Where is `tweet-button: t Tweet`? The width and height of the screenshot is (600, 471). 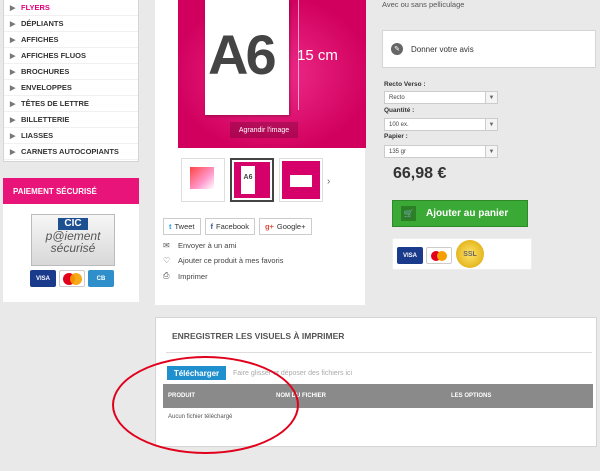 tweet-button: t Tweet is located at coordinates (182, 226).